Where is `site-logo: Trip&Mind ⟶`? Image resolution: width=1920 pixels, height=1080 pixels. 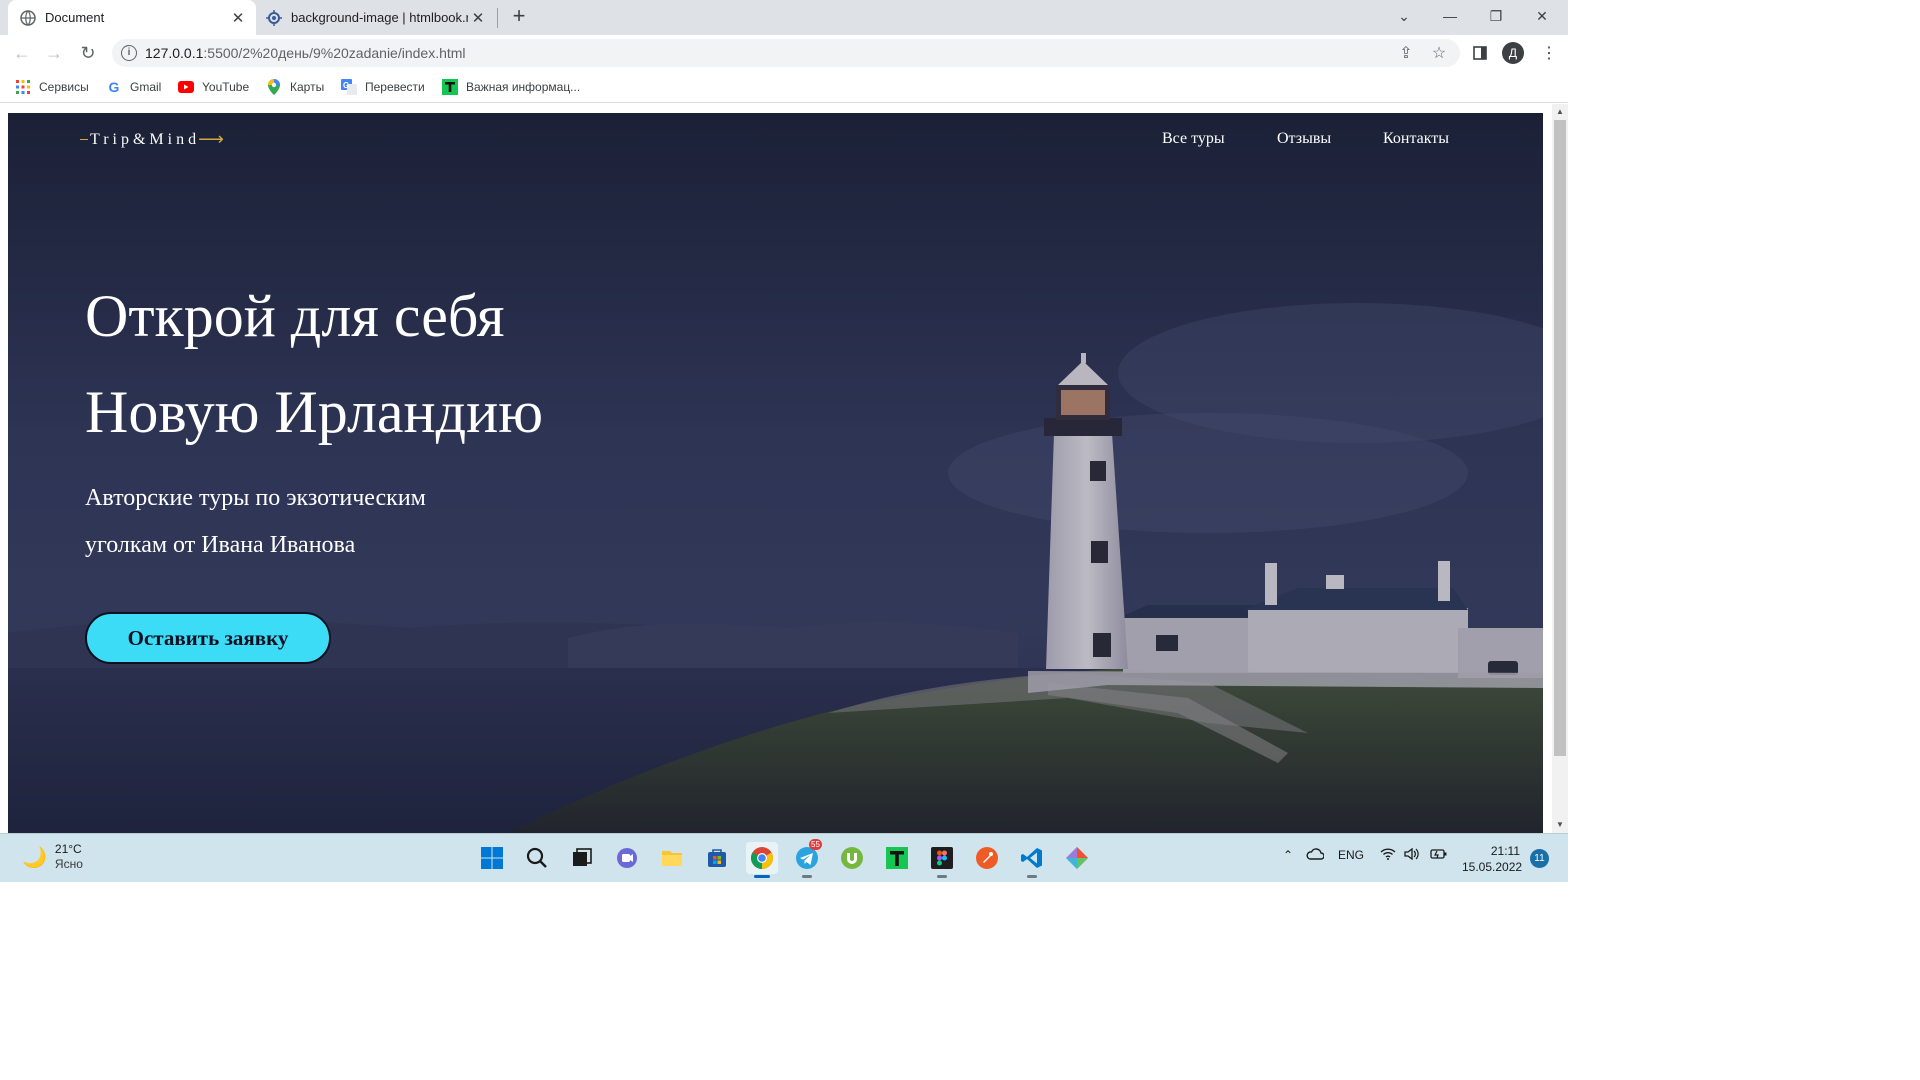
site-logo: Trip&Mind ⟶ is located at coordinates (152, 139).